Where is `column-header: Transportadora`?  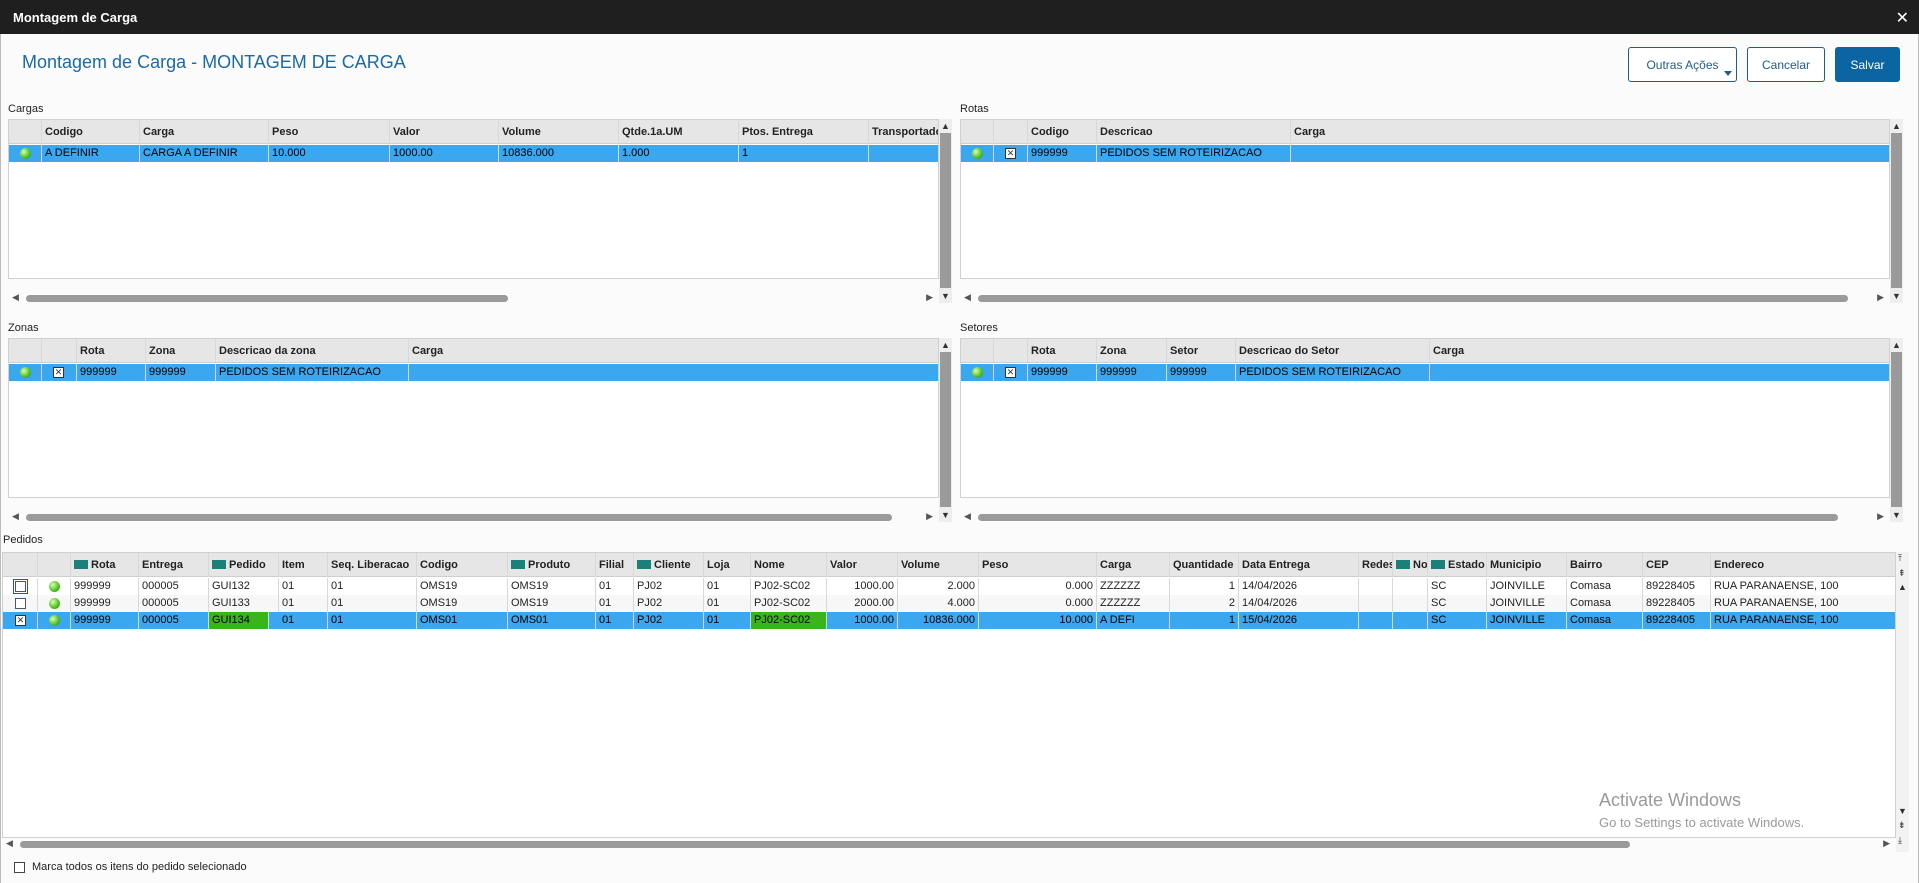
column-header: Transportadora is located at coordinates (903, 132).